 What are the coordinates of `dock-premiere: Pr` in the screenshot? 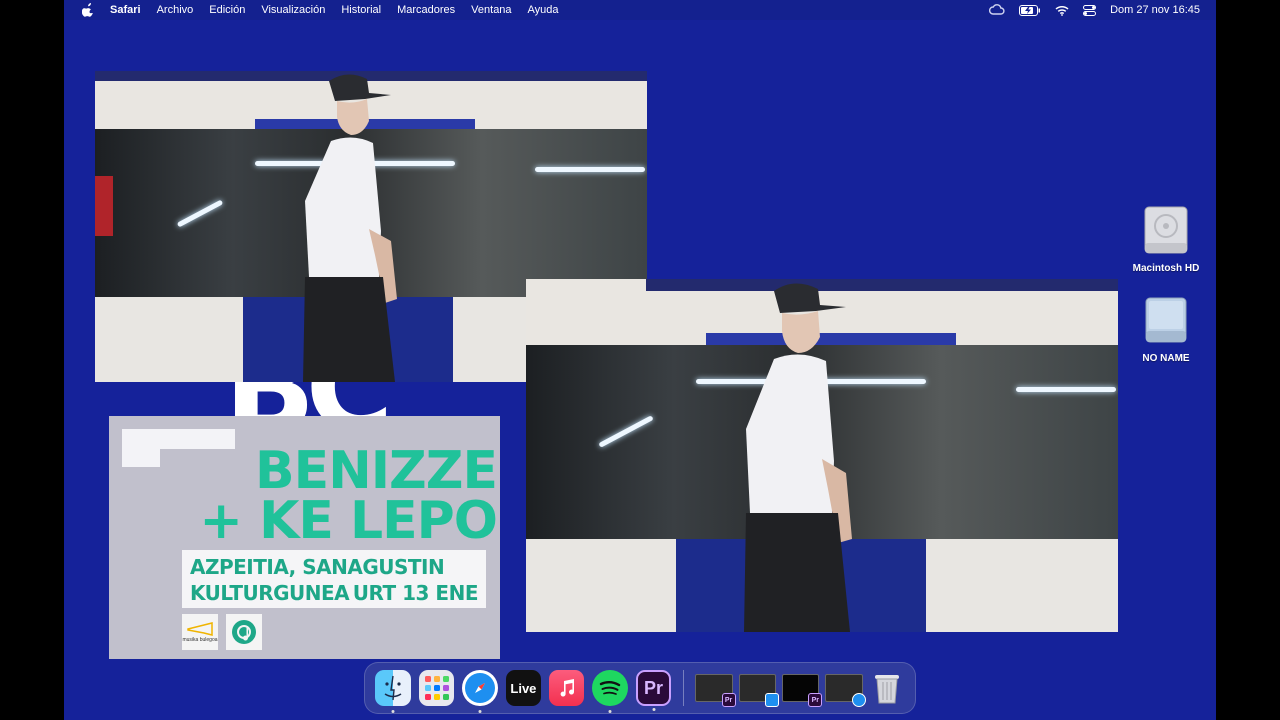 It's located at (653, 690).